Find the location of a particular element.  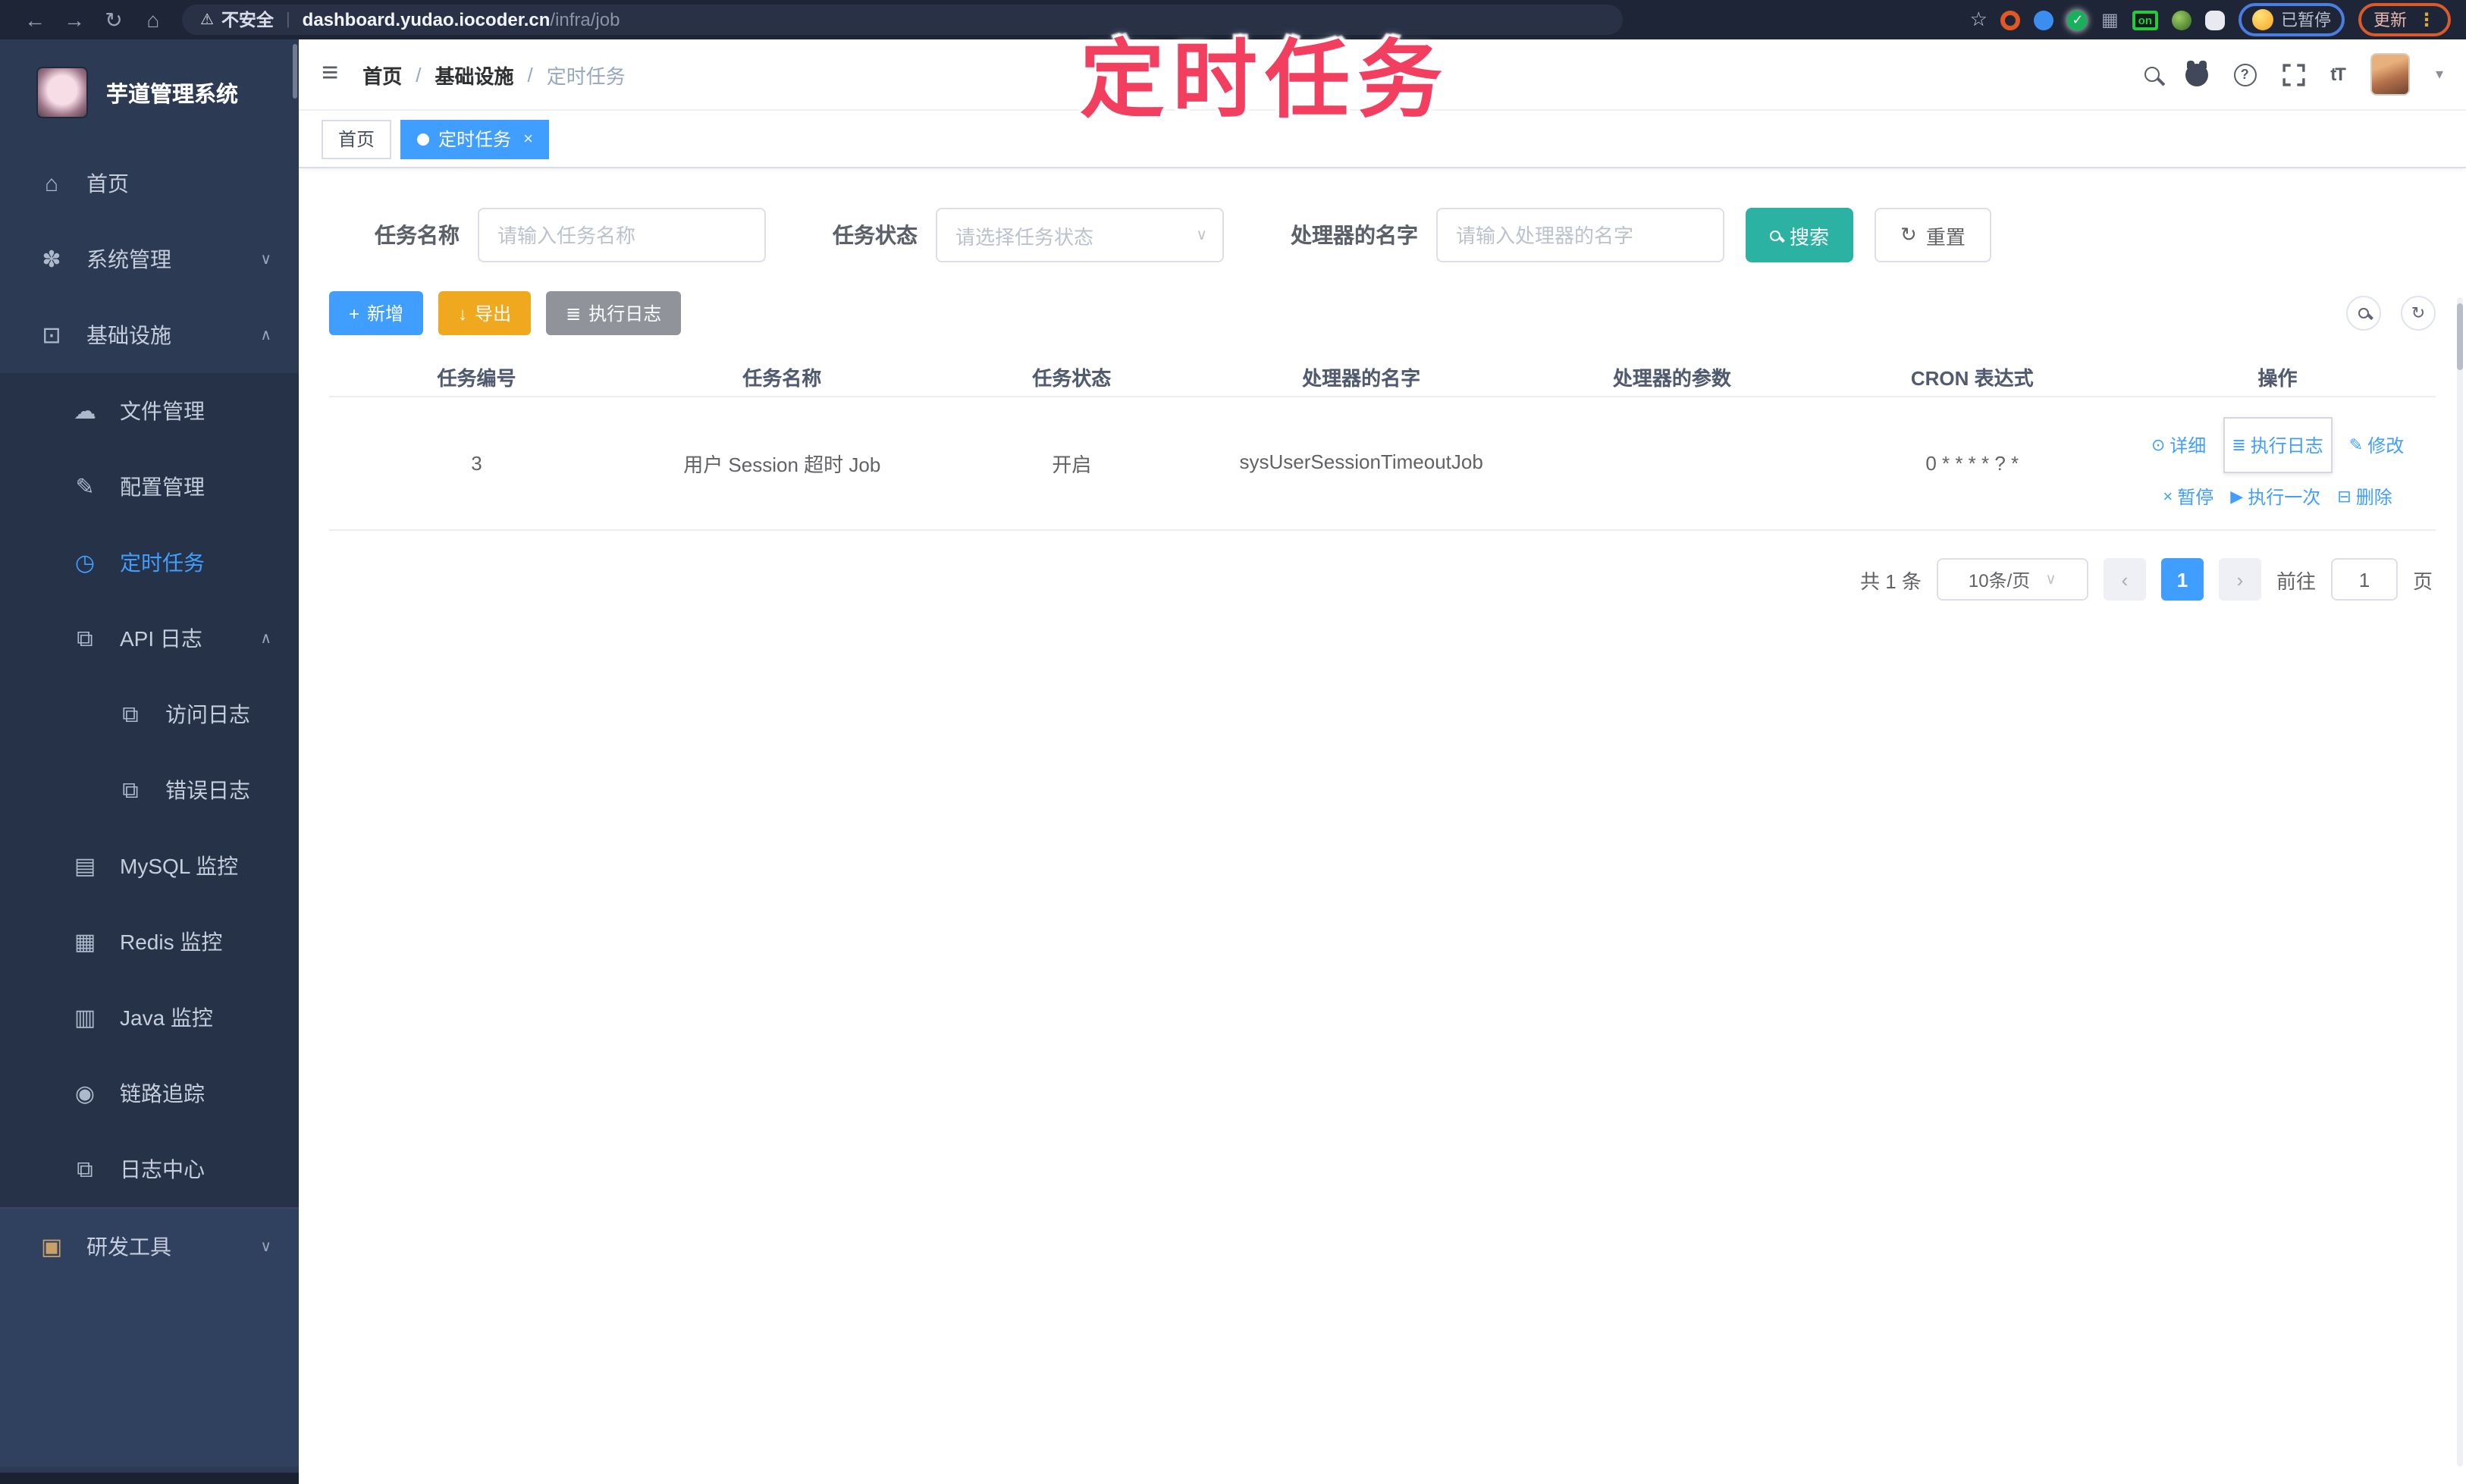

sidebar-item-infrastructure: ⊡ 基础设施 ∧ is located at coordinates (149, 335).